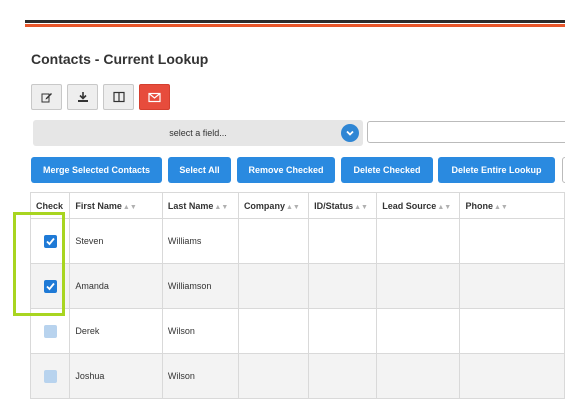 Image resolution: width=565 pixels, height=402 pixels. What do you see at coordinates (200, 205) in the screenshot?
I see `column-header-last-name: Last Name▲▼` at bounding box center [200, 205].